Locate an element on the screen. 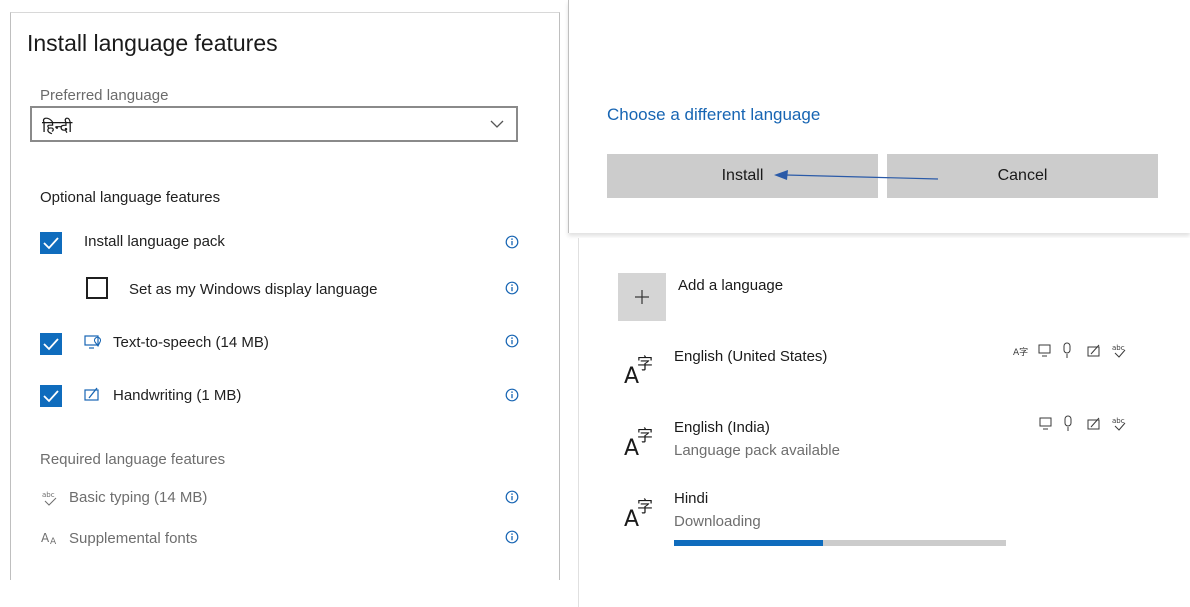  required-features-header: Required language features is located at coordinates (133, 459).